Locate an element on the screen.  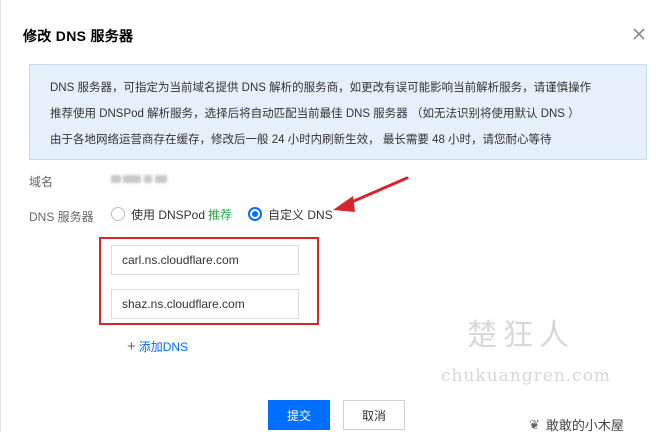
radio-custom-circle is located at coordinates (255, 214).